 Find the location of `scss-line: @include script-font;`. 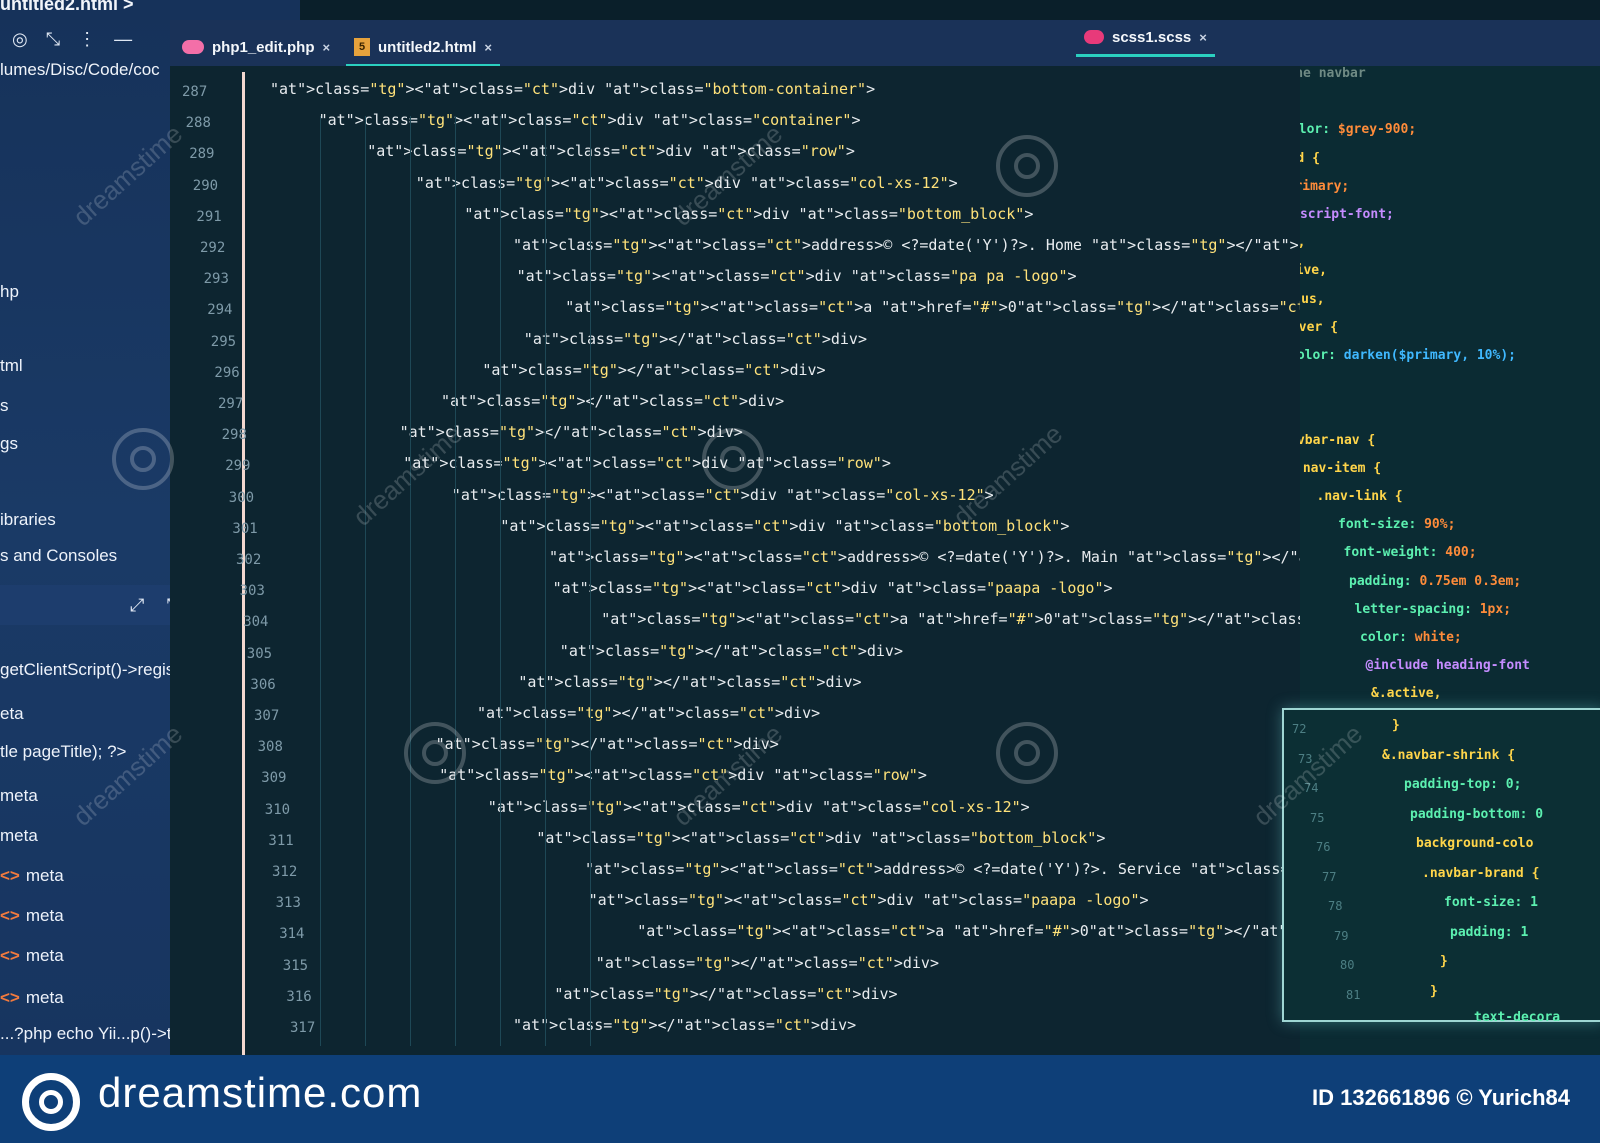

scss-line: @include script-font; is located at coordinates (1347, 214).